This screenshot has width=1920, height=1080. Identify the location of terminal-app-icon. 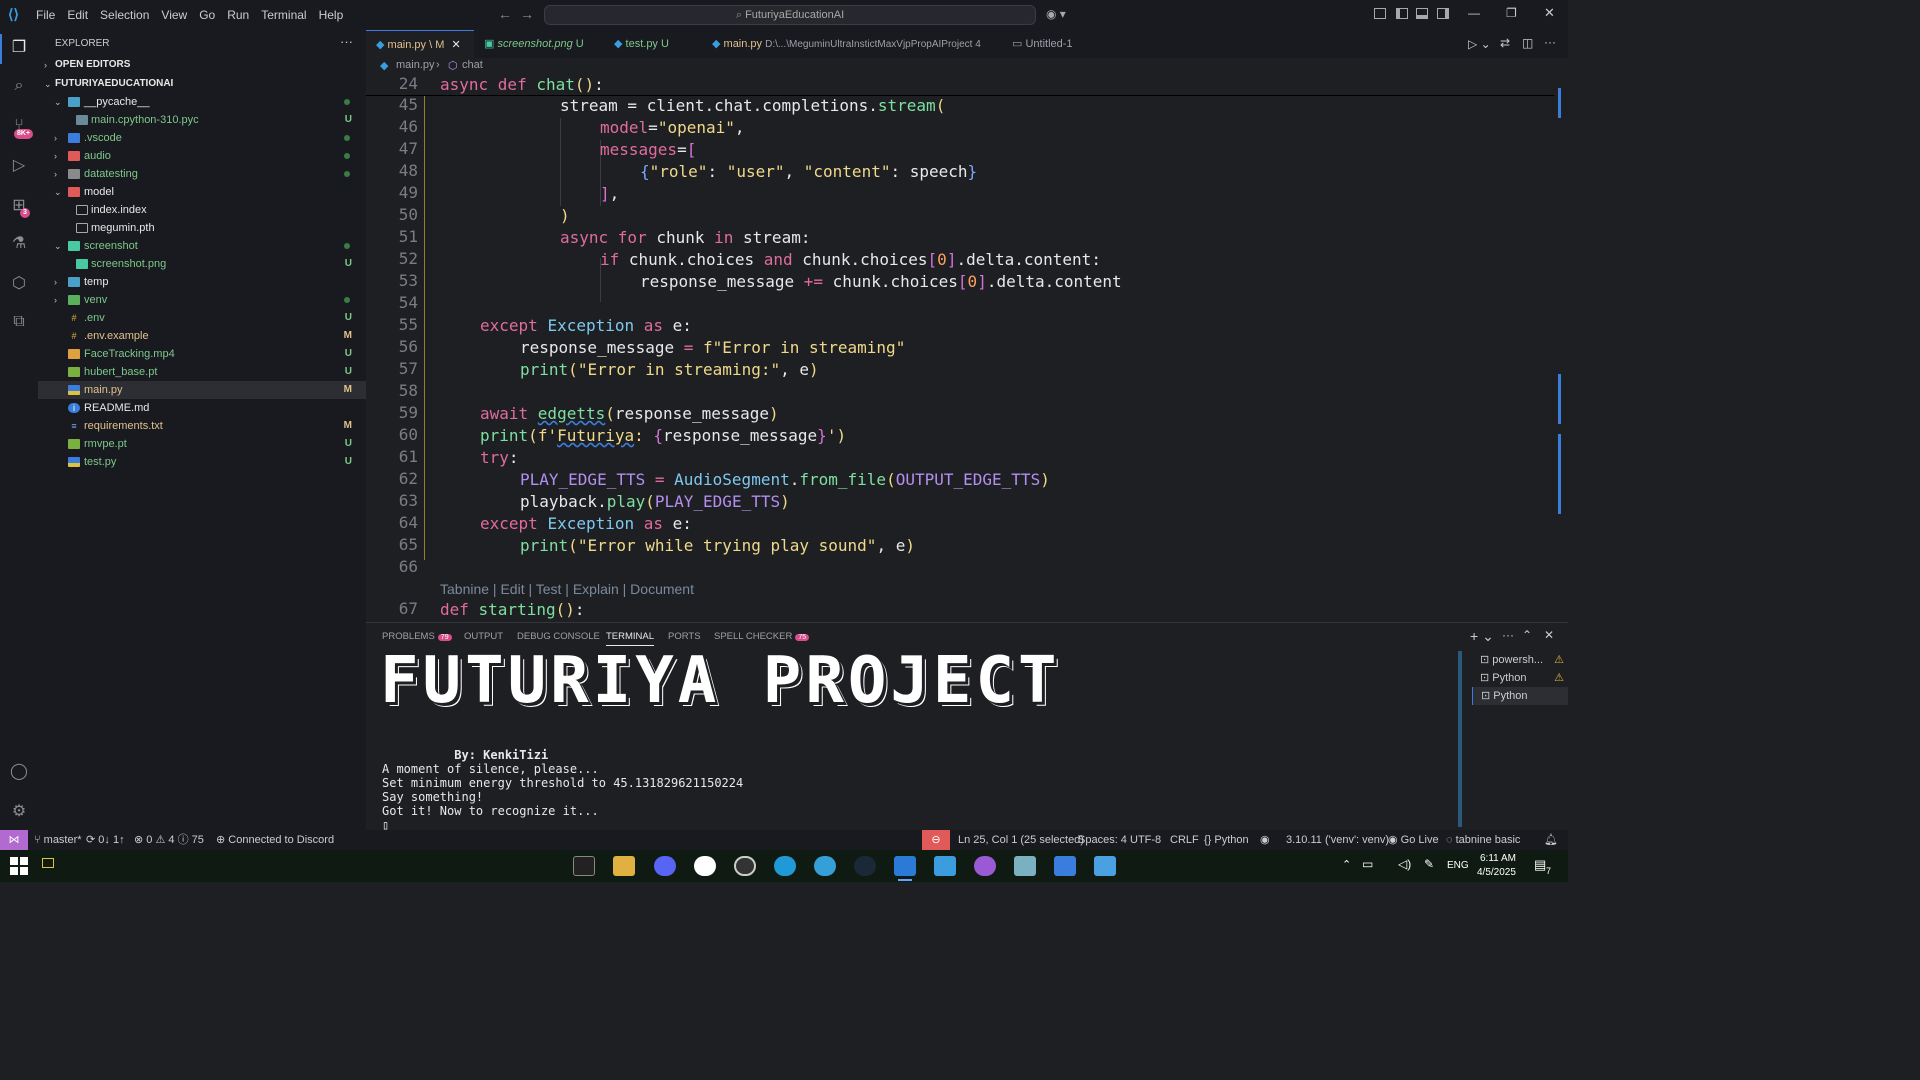
(584, 866).